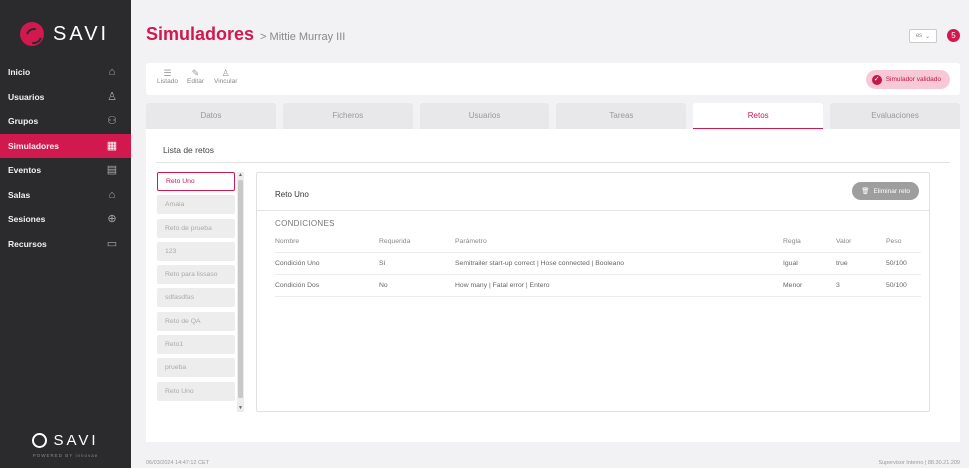  Describe the element at coordinates (891, 191) in the screenshot. I see `delete-label: Eliminar reto` at that location.